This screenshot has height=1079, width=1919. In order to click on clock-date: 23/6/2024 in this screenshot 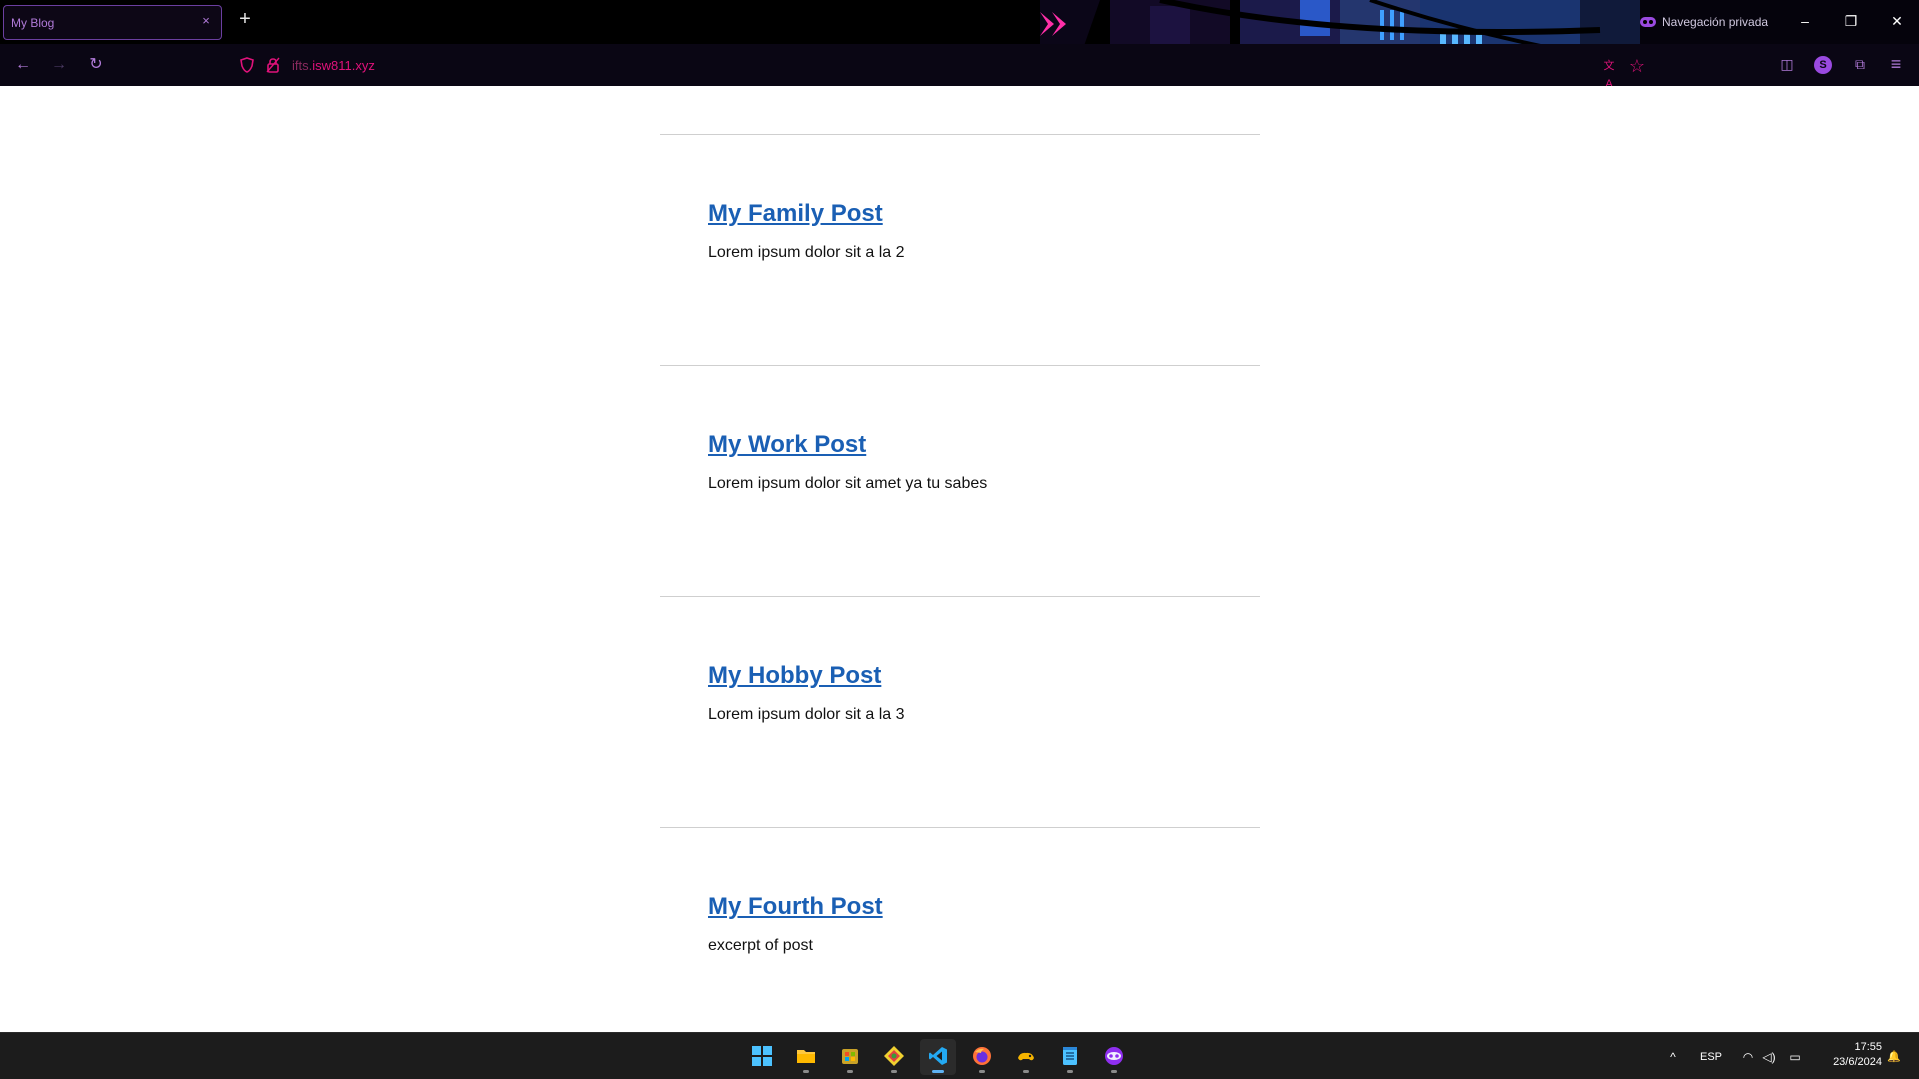, I will do `click(1857, 1062)`.